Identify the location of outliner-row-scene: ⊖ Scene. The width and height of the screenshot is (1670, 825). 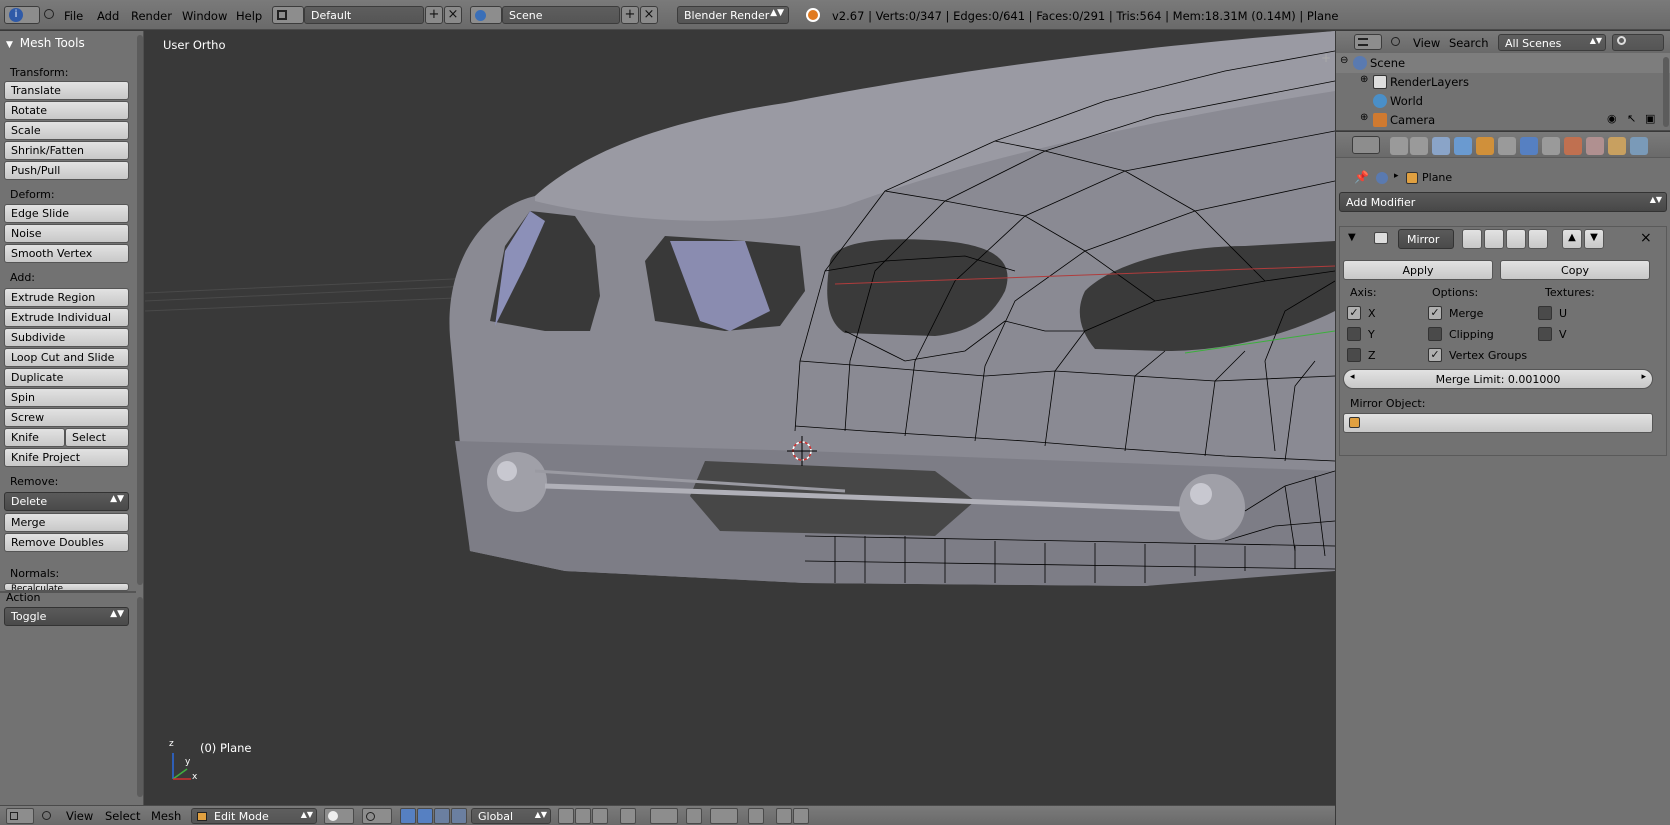
(1503, 63).